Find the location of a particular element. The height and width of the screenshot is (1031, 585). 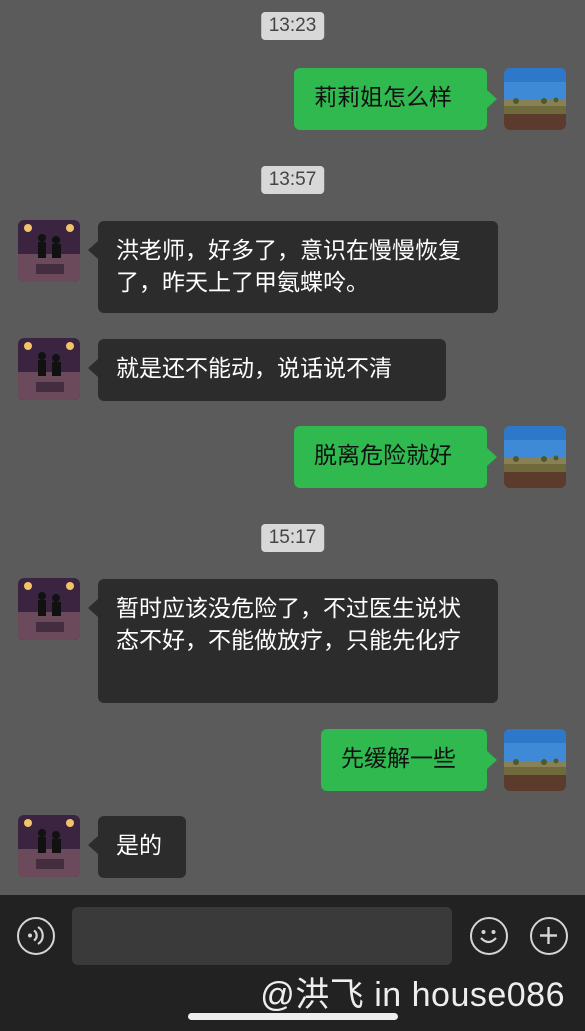

outgoing-message: 莉莉姐怎么样 is located at coordinates (395, 99).